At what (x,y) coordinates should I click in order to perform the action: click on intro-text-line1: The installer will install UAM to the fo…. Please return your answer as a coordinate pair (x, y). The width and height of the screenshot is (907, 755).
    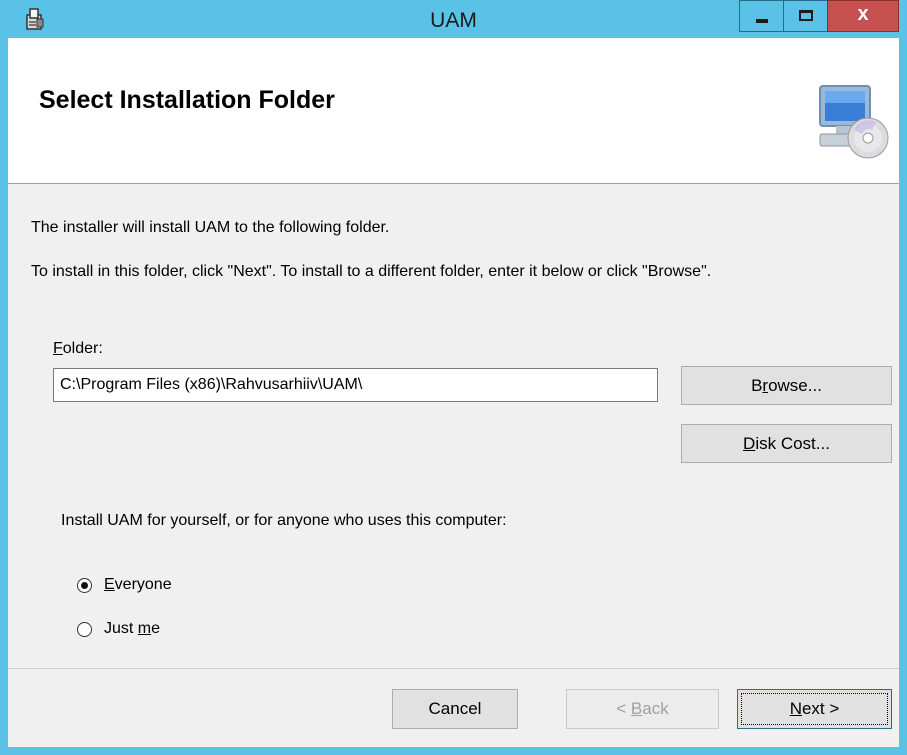
    Looking at the image, I should click on (210, 227).